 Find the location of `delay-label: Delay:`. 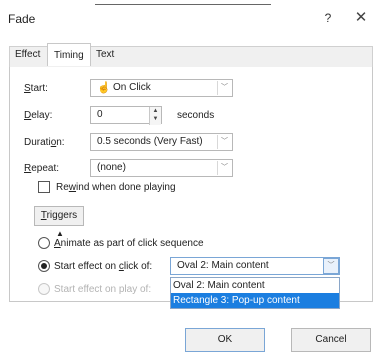

delay-label: Delay: is located at coordinates (38, 115).